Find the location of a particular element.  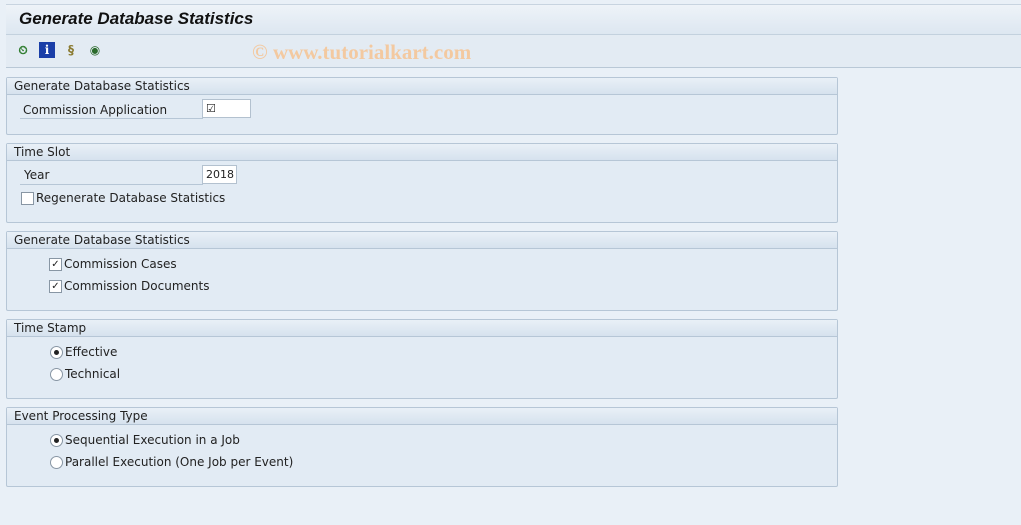

title-bar: Generate Database Statistics is located at coordinates (513, 19).